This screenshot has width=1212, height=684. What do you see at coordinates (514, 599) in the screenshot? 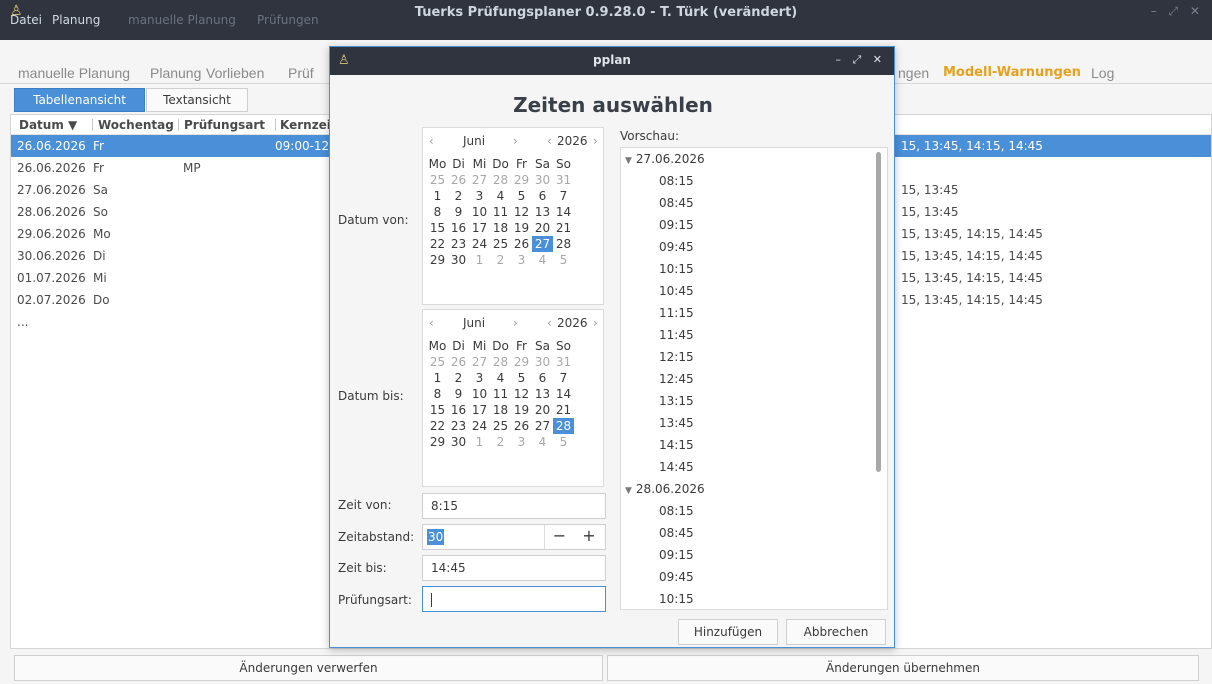
I see `pruefungsart-input` at bounding box center [514, 599].